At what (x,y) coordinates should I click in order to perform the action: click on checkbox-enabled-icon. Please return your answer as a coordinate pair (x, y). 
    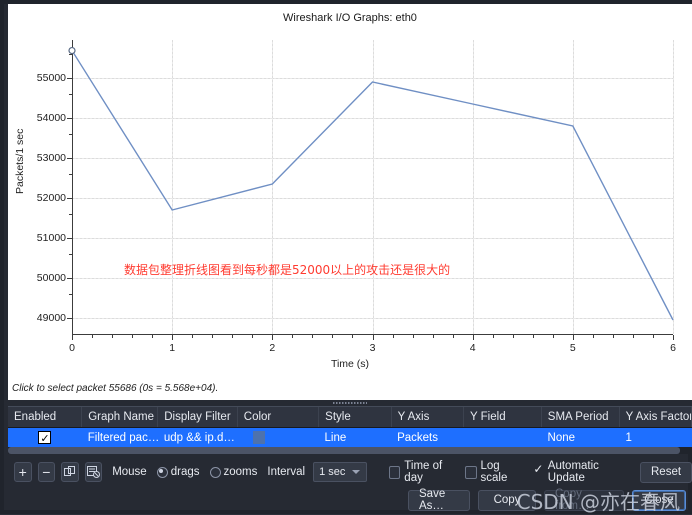
    Looking at the image, I should click on (45, 438).